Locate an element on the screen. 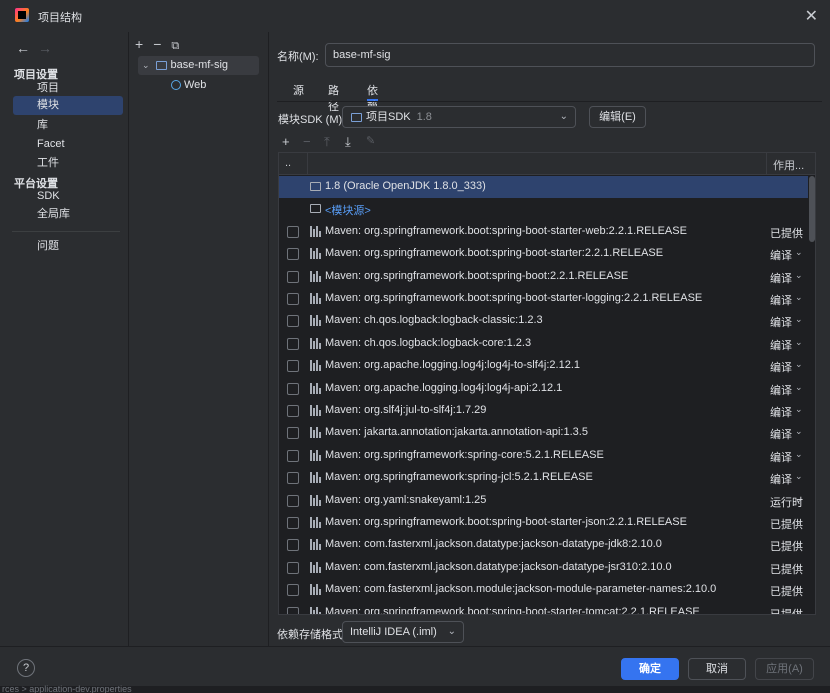 This screenshot has width=830, height=693. nav-item-problems: 问题 is located at coordinates (68, 246).